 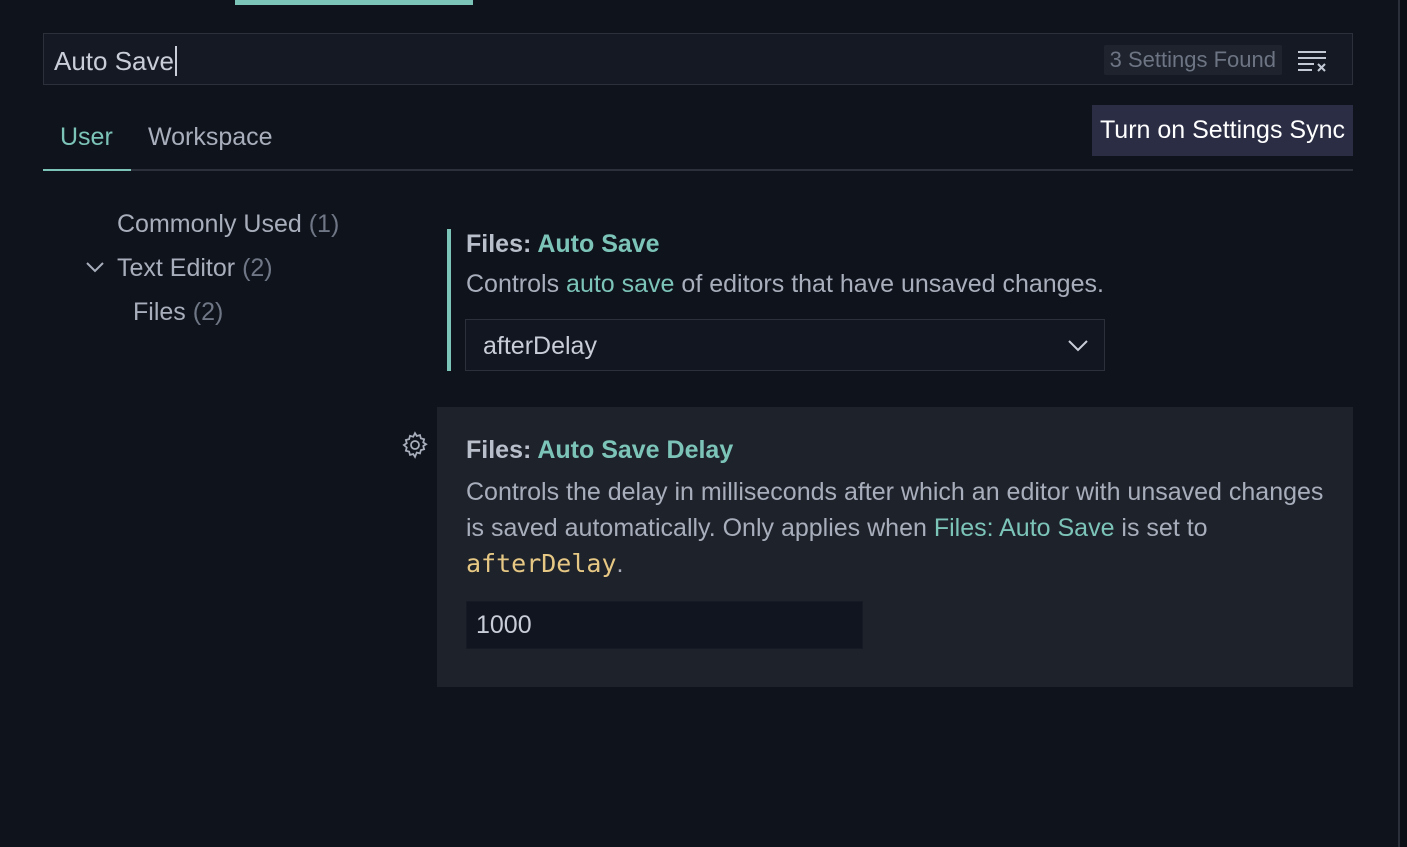 I want to click on settings-search-box: Auto Save 3 Settings Found, so click(x=698, y=59).